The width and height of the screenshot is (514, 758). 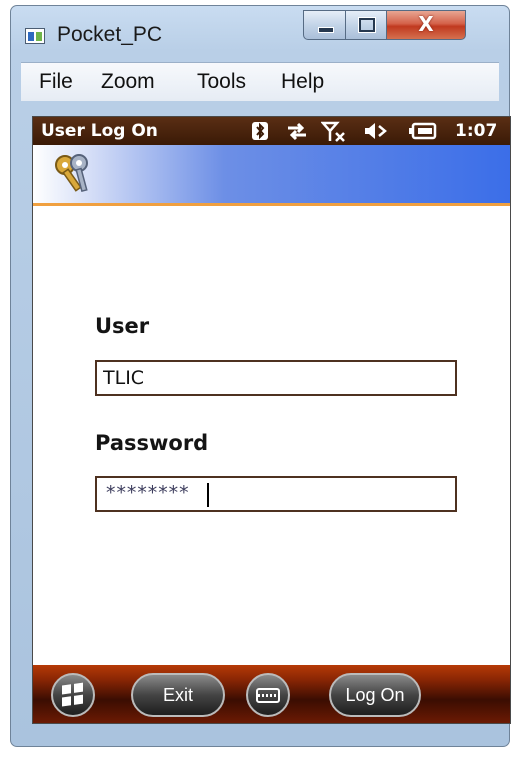 What do you see at coordinates (424, 133) in the screenshot?
I see `battery-icon` at bounding box center [424, 133].